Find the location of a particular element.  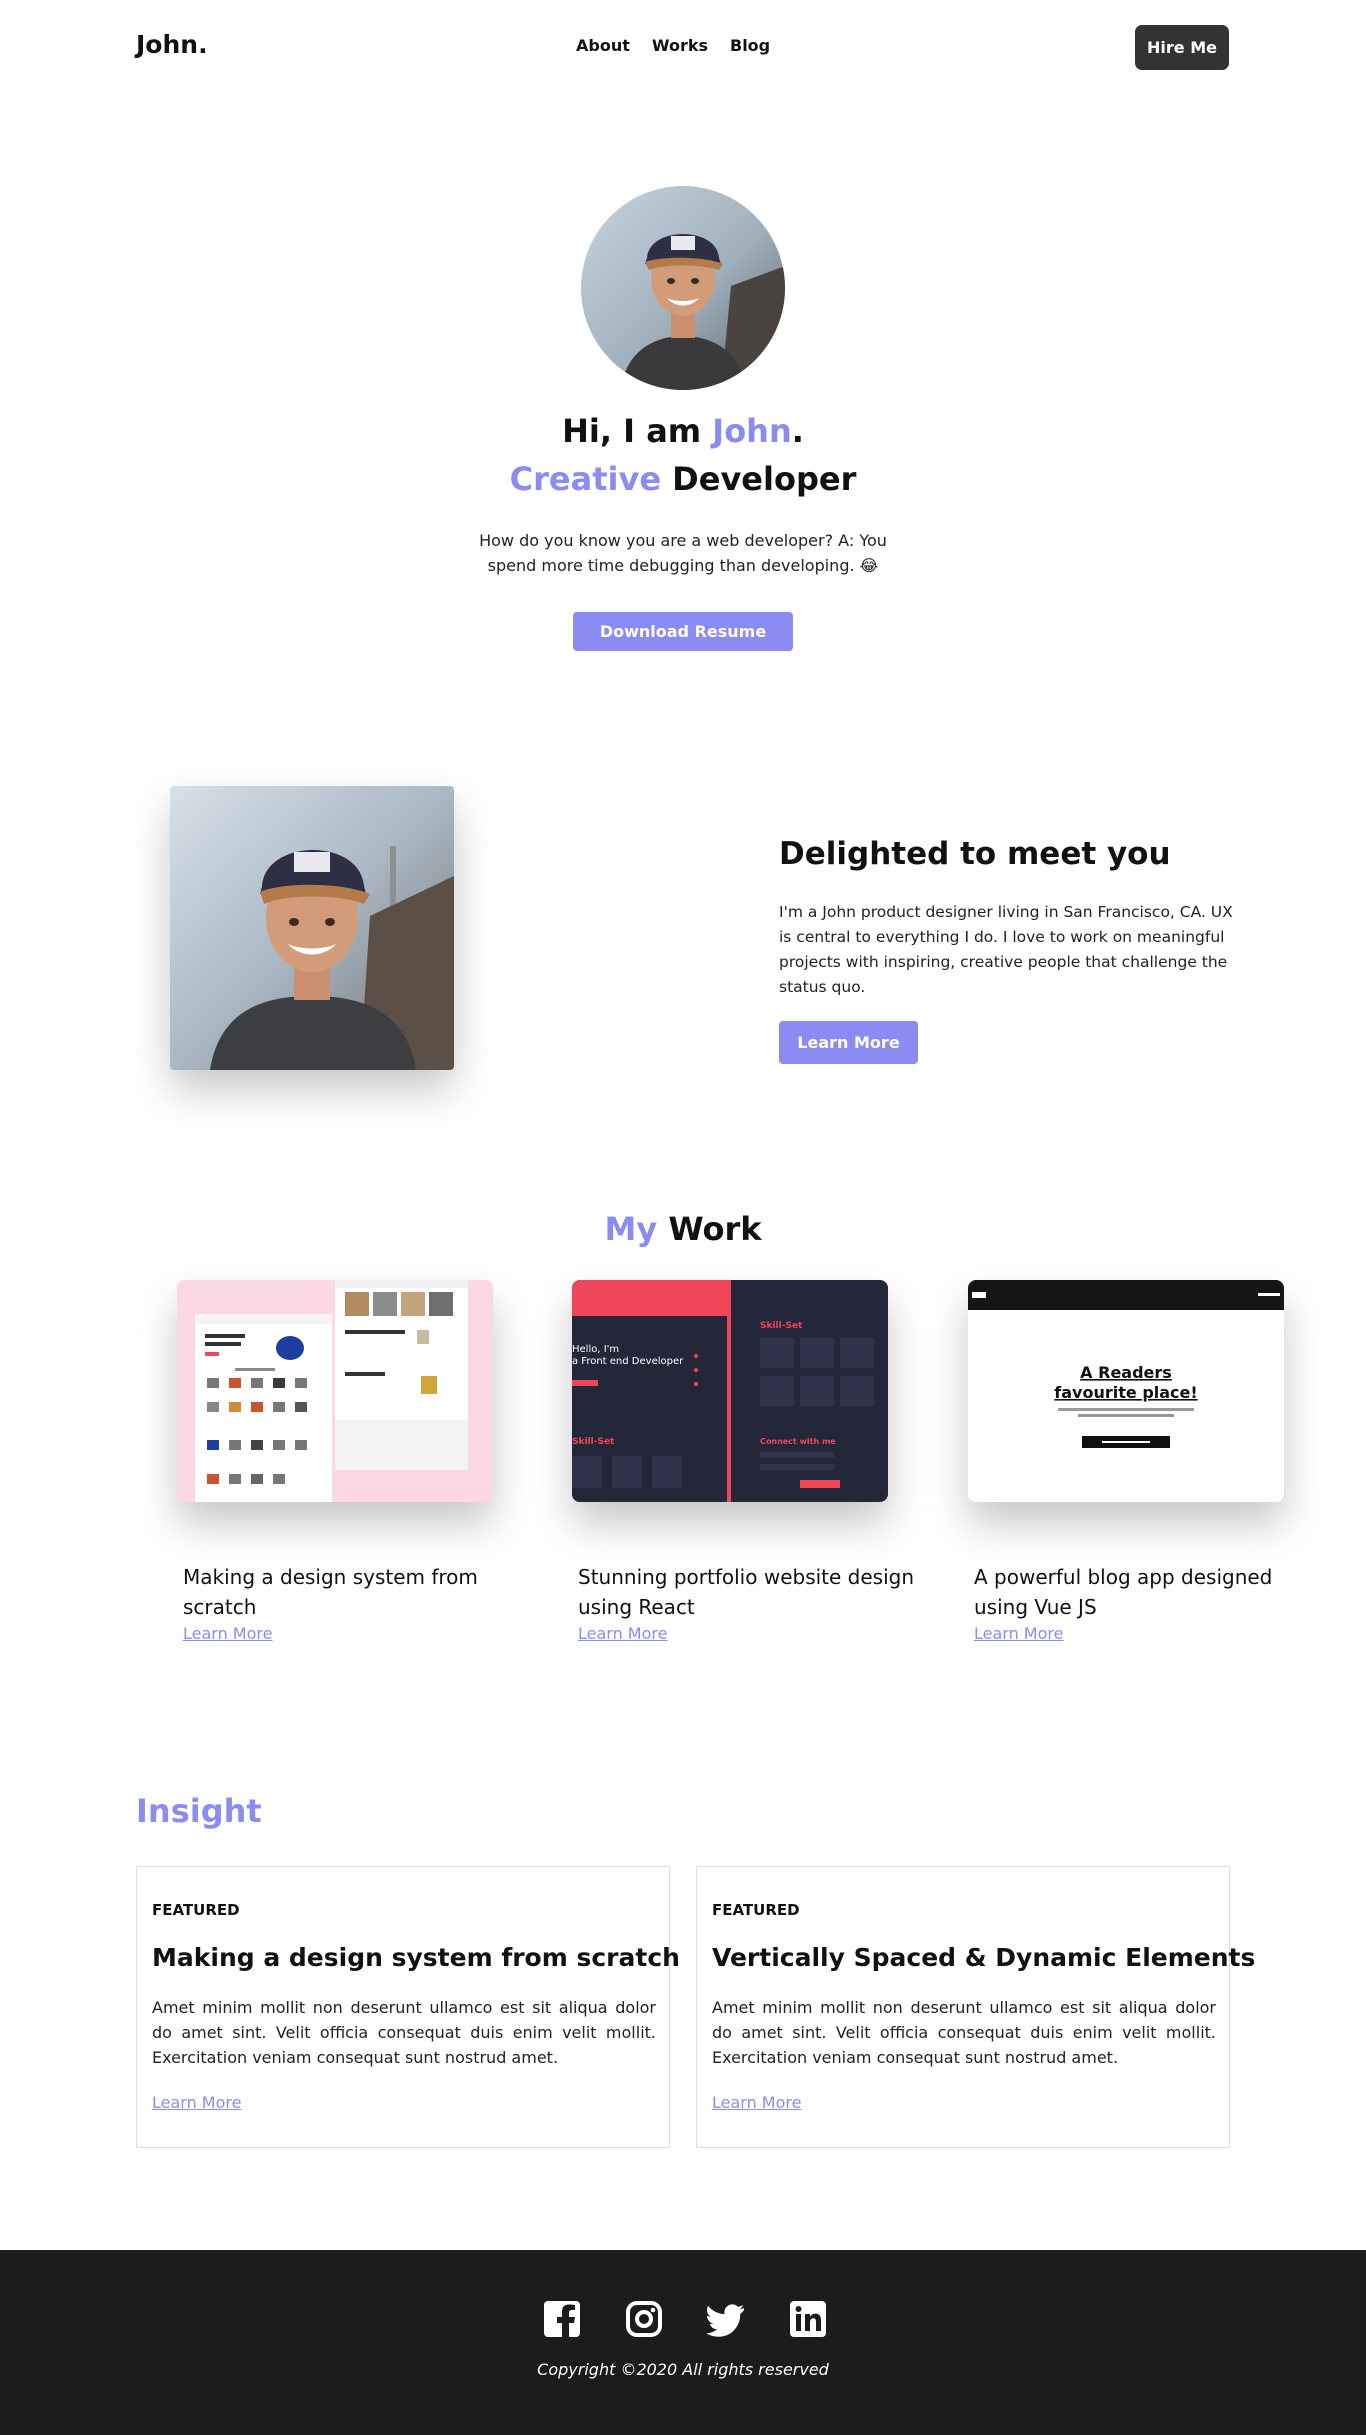

work-thumbnail-3: A Readers favourite place! is located at coordinates (1126, 1391).